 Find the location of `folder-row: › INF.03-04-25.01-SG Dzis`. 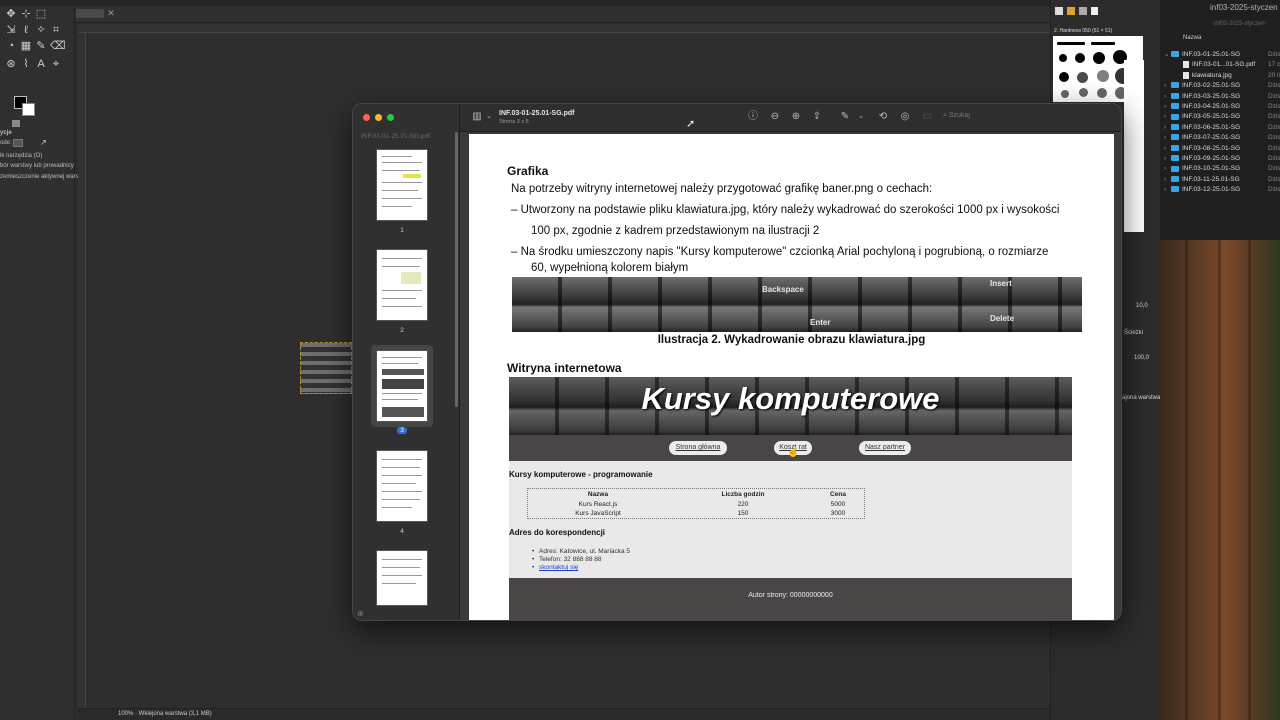

folder-row: › INF.03-04-25.01-SG Dzis is located at coordinates (1222, 107).